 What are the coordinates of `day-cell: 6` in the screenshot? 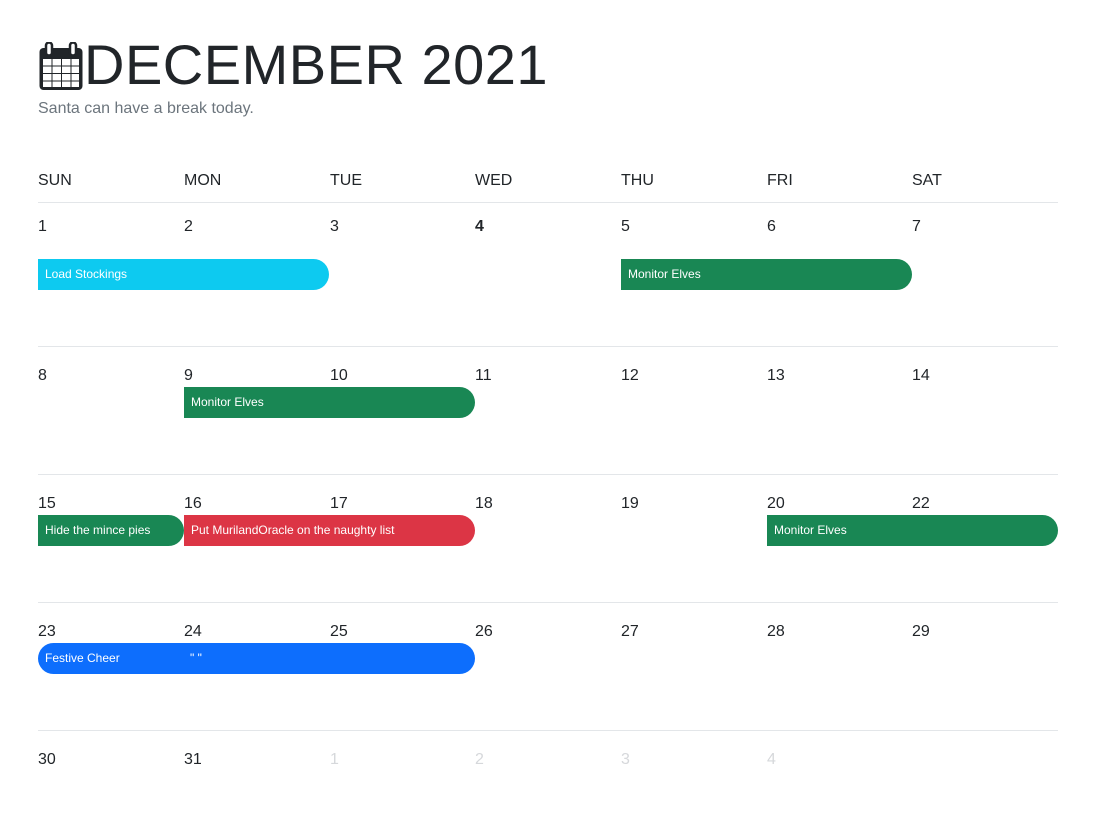 It's located at (771, 227).